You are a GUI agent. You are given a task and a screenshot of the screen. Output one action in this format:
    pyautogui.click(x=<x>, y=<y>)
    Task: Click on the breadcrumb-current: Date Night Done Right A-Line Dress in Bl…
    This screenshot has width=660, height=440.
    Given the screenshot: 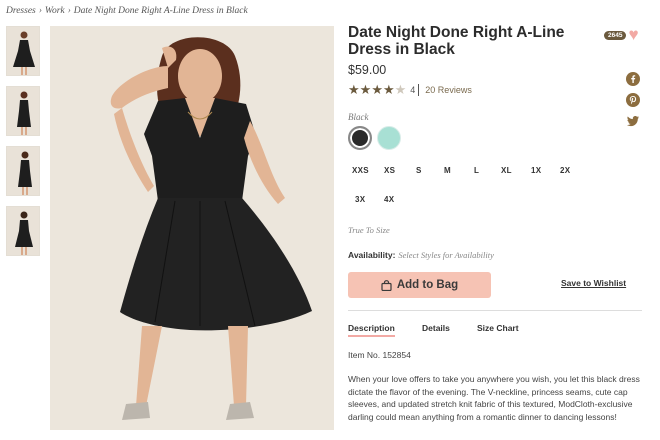 What is the action you would take?
    pyautogui.click(x=160, y=11)
    